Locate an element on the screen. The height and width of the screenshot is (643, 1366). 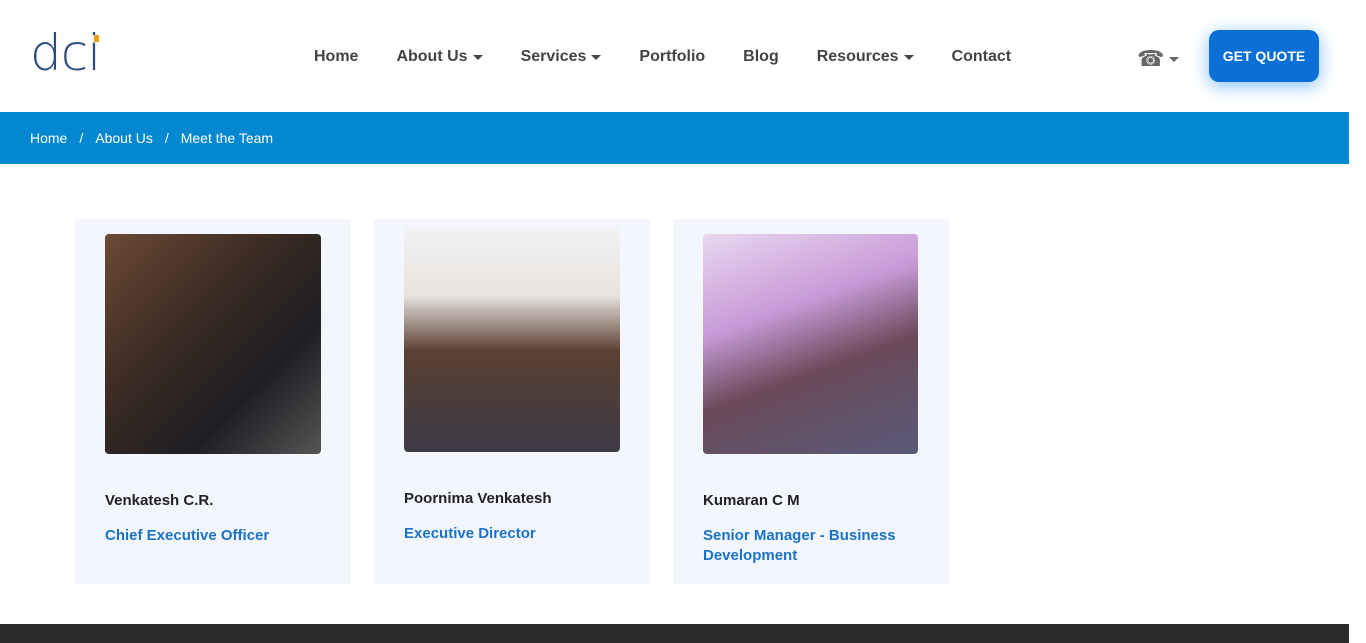
logo-dot is located at coordinates (97, 38).